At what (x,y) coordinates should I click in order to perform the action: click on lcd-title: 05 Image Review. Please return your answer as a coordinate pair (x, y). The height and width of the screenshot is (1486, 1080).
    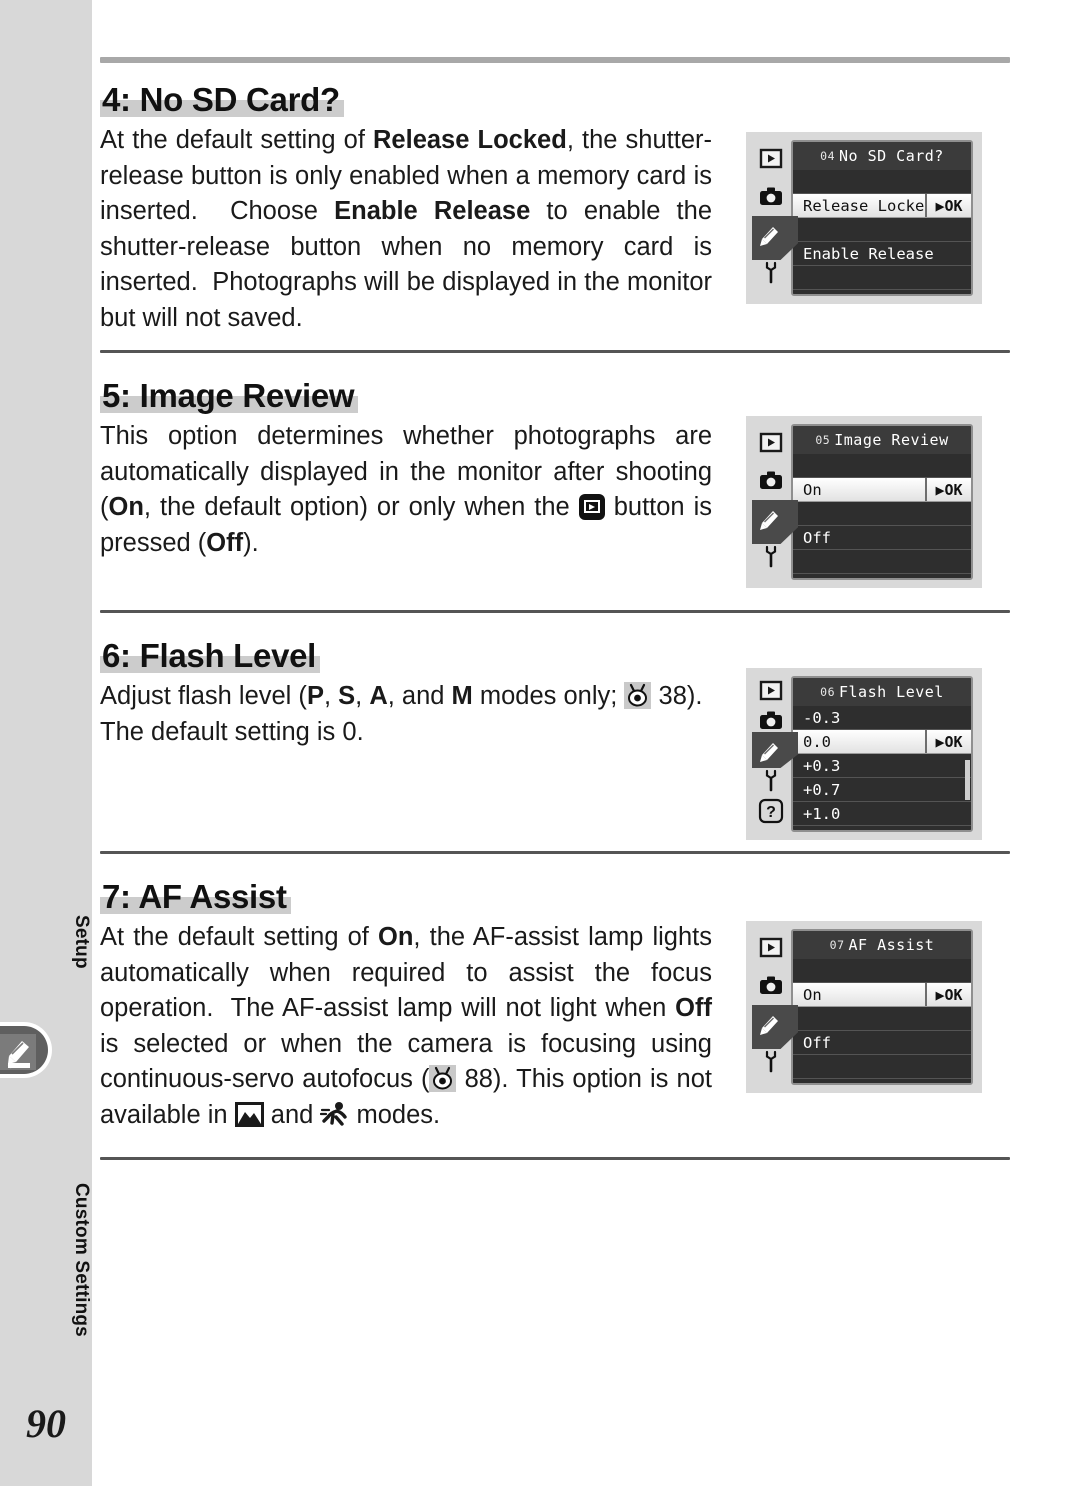
    Looking at the image, I should click on (882, 440).